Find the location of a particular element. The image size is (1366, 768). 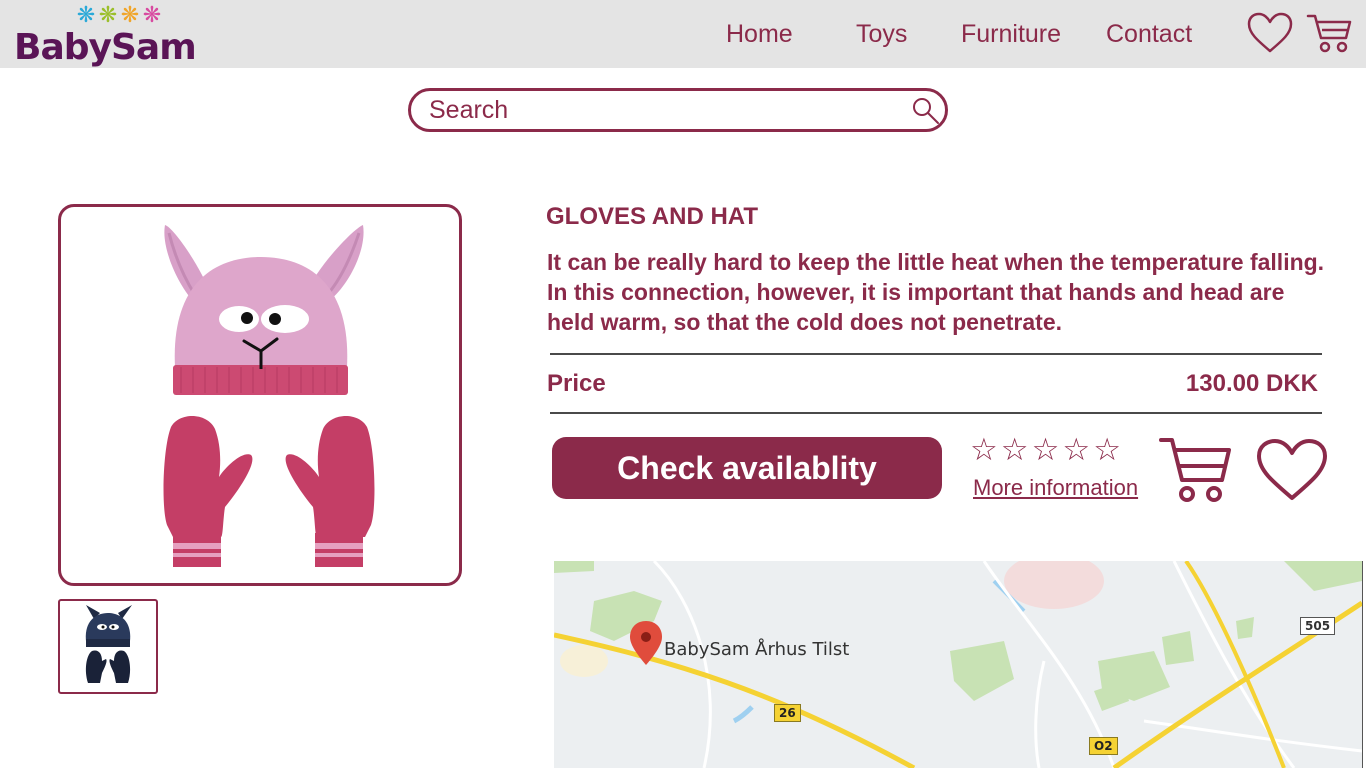

star-rating: ☆☆☆☆☆ is located at coordinates (1047, 450).